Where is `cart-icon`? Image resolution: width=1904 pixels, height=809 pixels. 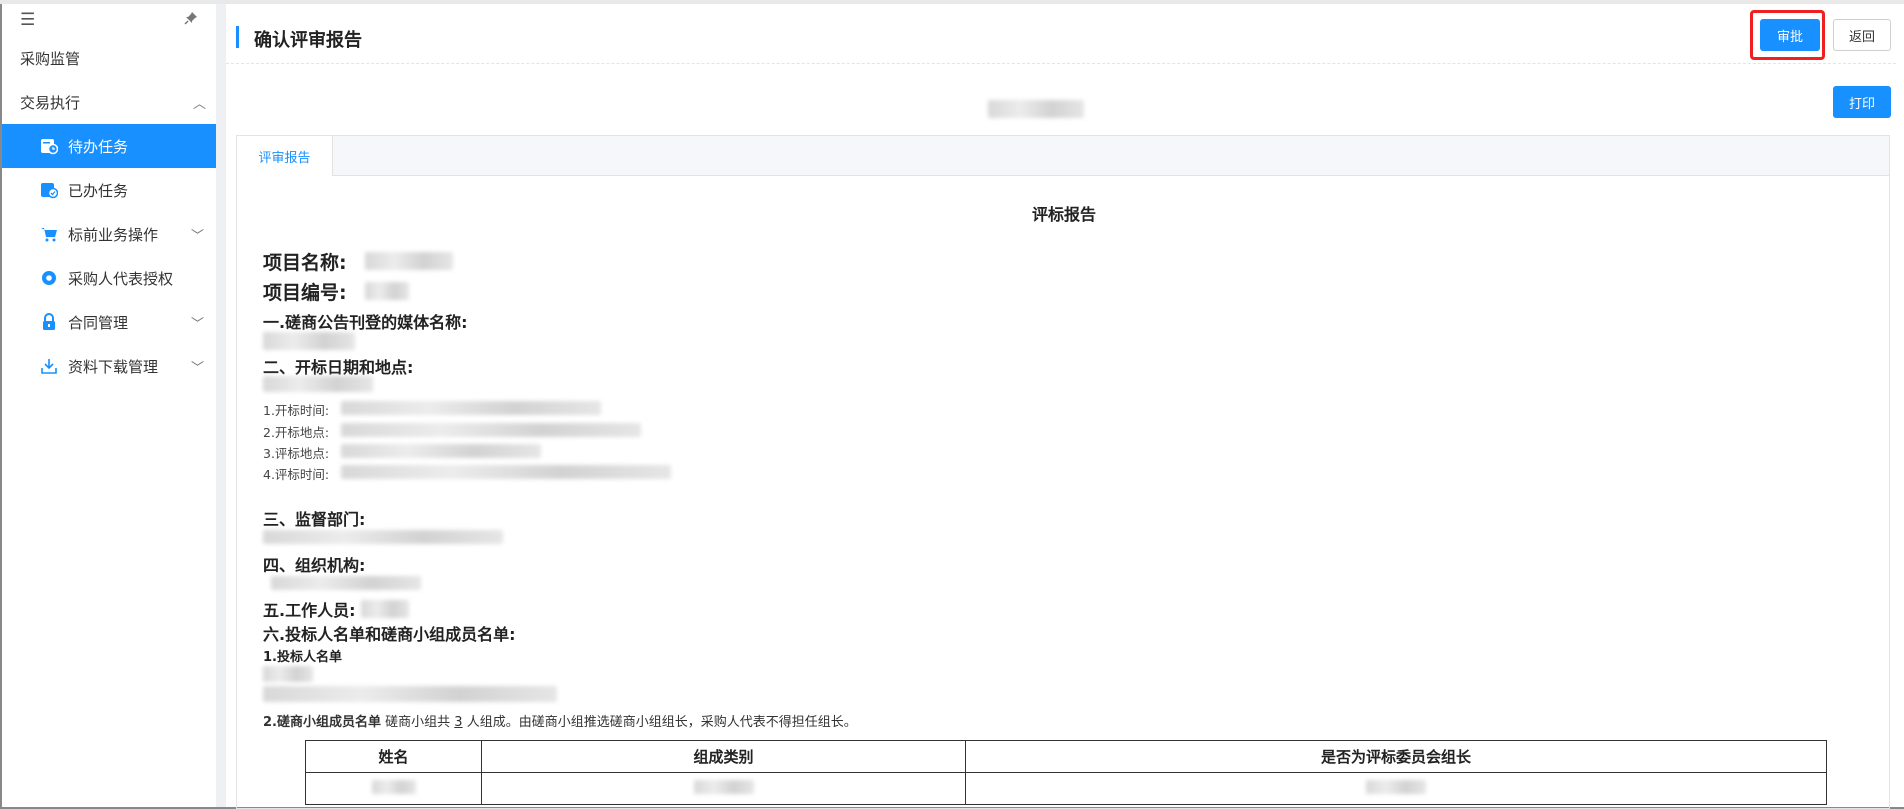 cart-icon is located at coordinates (49, 234).